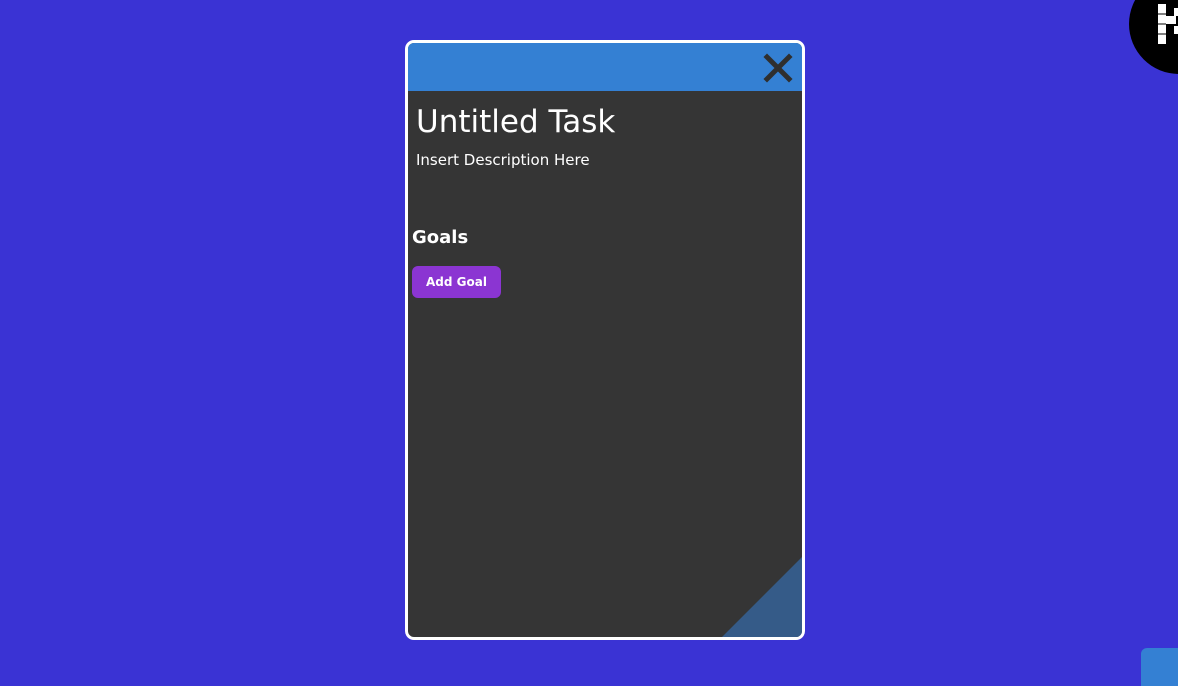  Describe the element at coordinates (503, 160) in the screenshot. I see `task-description: Insert Description Here` at that location.